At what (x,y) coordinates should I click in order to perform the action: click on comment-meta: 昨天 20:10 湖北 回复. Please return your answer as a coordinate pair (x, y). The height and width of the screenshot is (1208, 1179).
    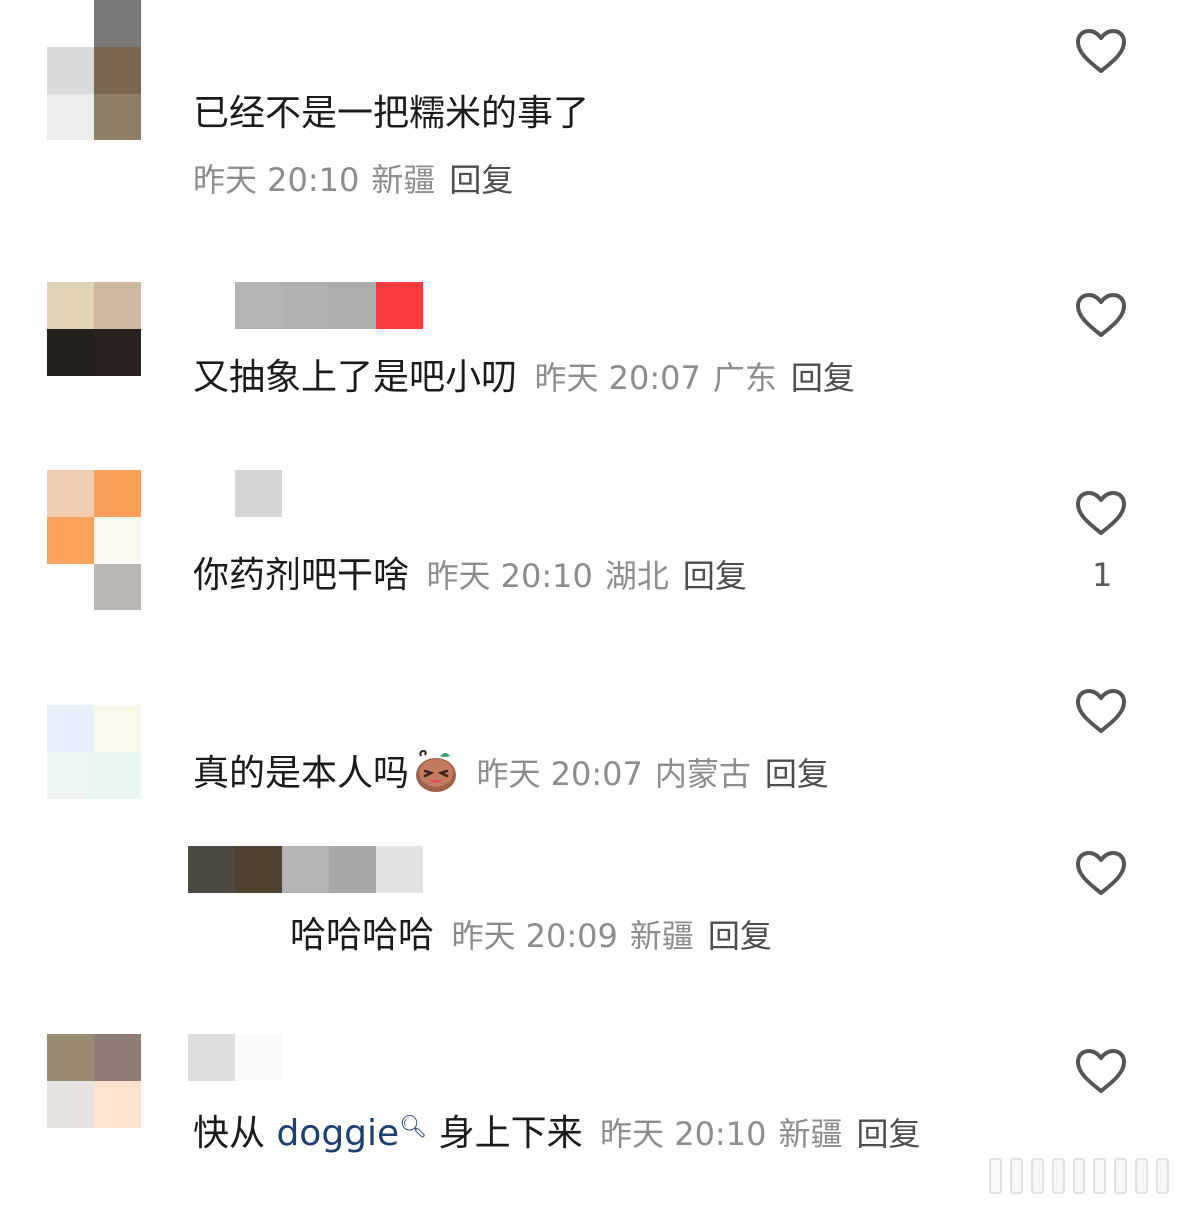
    Looking at the image, I should click on (586, 576).